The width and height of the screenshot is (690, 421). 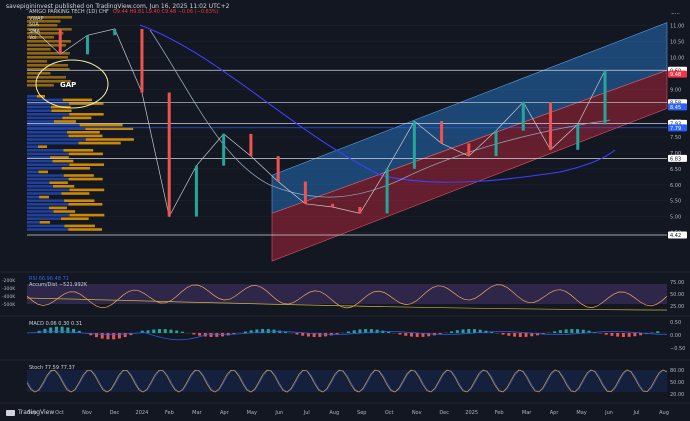 What do you see at coordinates (675, 236) in the screenshot?
I see `price-tag-7: 4.42` at bounding box center [675, 236].